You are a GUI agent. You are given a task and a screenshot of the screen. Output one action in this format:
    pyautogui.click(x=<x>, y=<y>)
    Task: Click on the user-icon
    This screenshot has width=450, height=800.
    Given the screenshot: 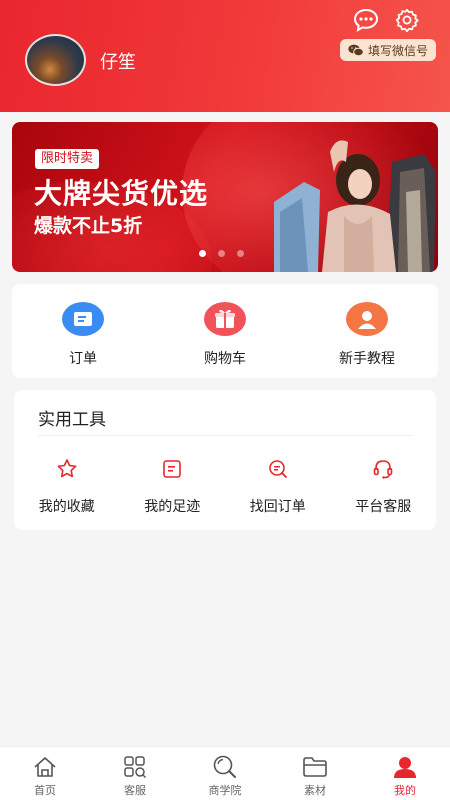 What is the action you would take?
    pyautogui.click(x=405, y=767)
    